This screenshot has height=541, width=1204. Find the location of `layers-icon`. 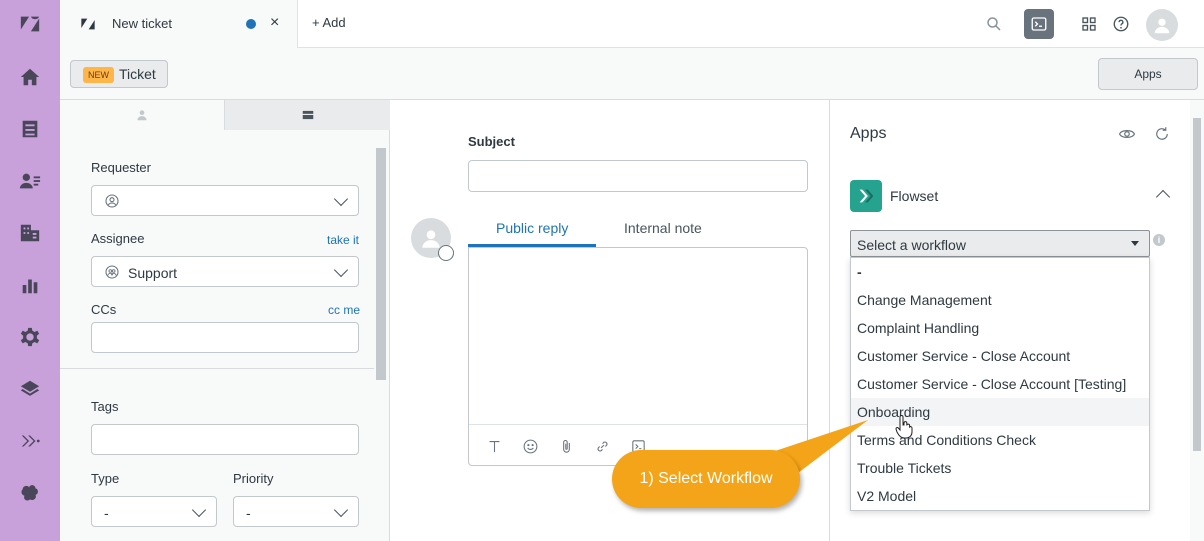

layers-icon is located at coordinates (30, 389).